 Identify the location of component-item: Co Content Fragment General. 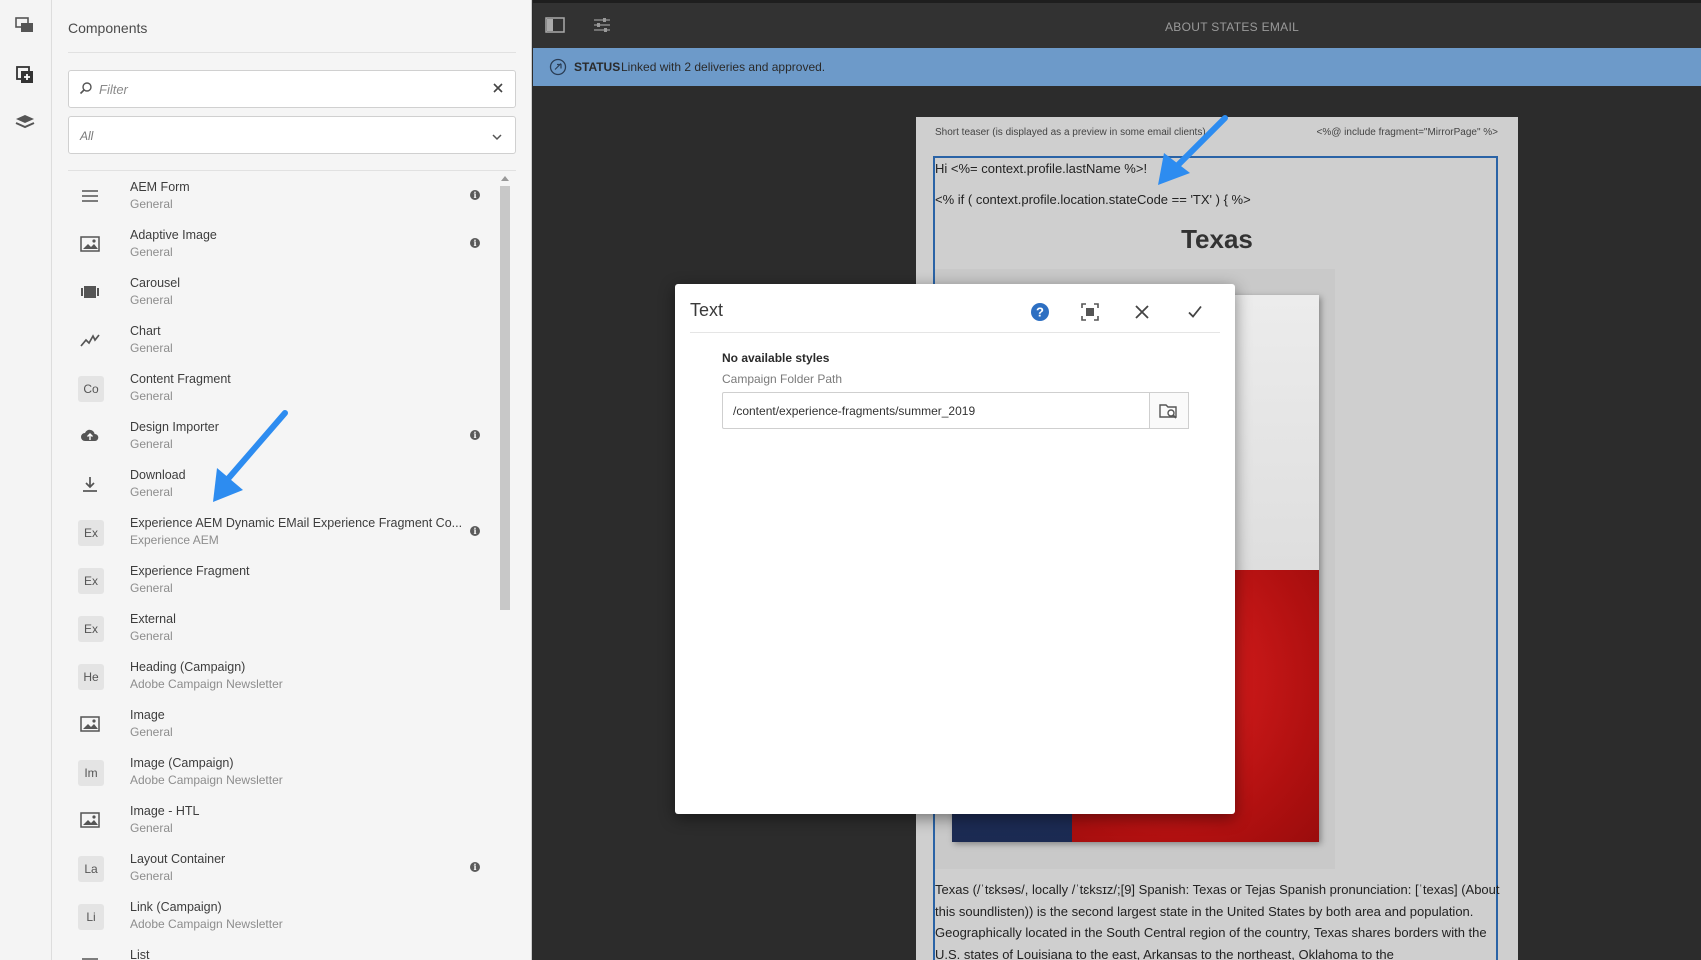
(284, 388).